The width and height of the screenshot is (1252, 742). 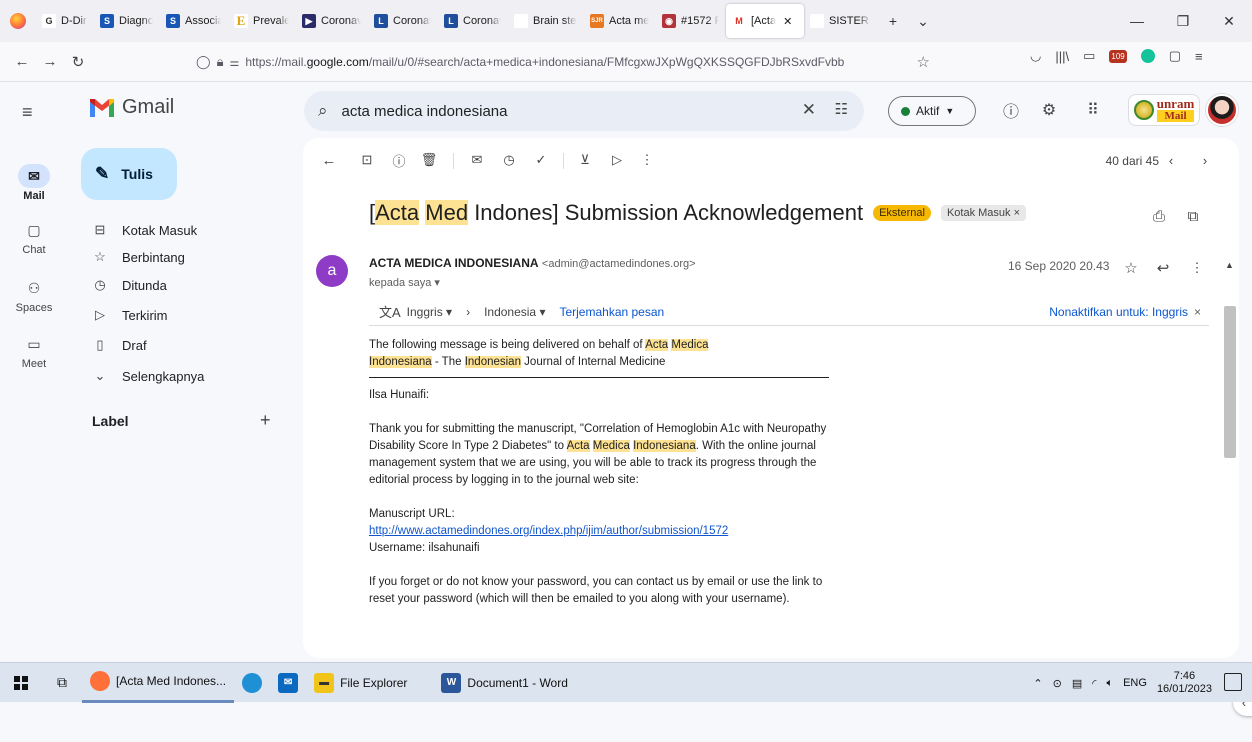 I want to click on grammarly-icon, so click(x=1147, y=56).